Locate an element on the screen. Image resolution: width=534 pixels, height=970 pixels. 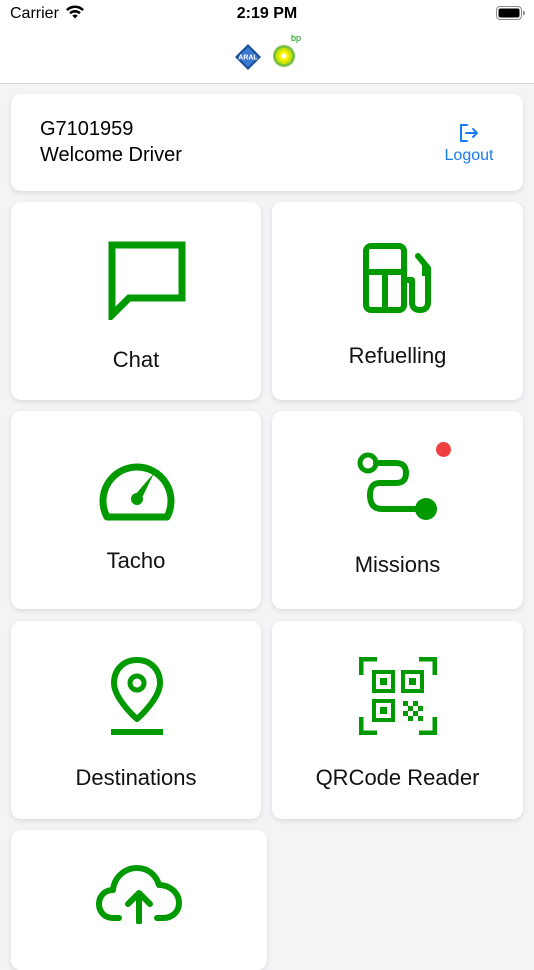
tile-upload is located at coordinates (139, 900).